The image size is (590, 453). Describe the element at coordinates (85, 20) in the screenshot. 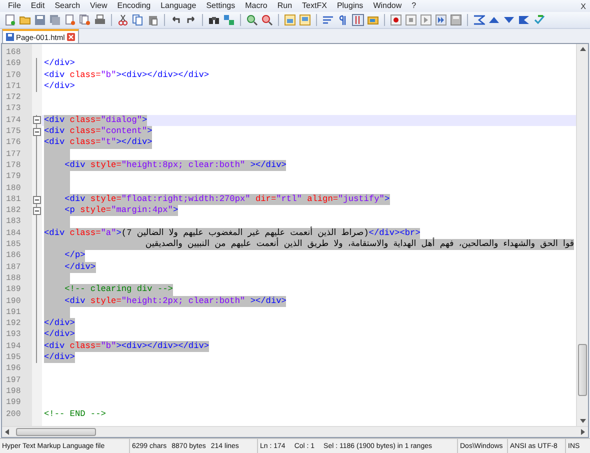

I see `close-all-icon` at that location.